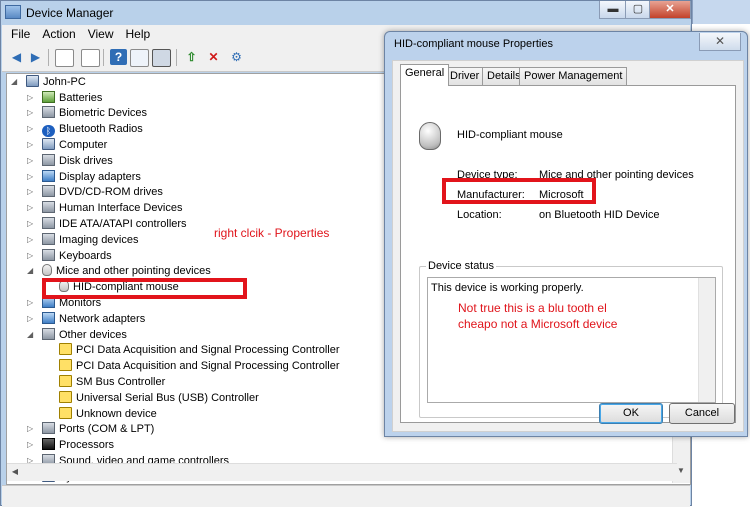 Image resolution: width=750 pixels, height=507 pixels. What do you see at coordinates (670, 10) in the screenshot?
I see `close-button: ✕` at bounding box center [670, 10].